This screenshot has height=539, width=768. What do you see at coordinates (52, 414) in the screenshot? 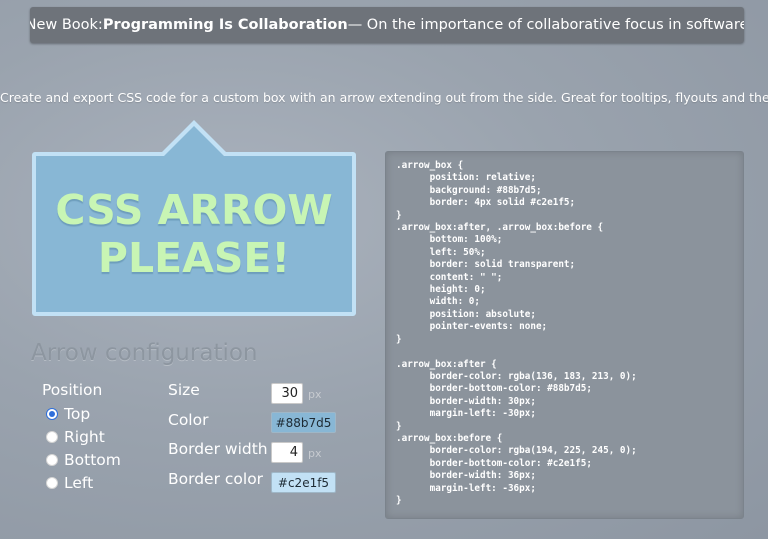
I see `radio-top` at bounding box center [52, 414].